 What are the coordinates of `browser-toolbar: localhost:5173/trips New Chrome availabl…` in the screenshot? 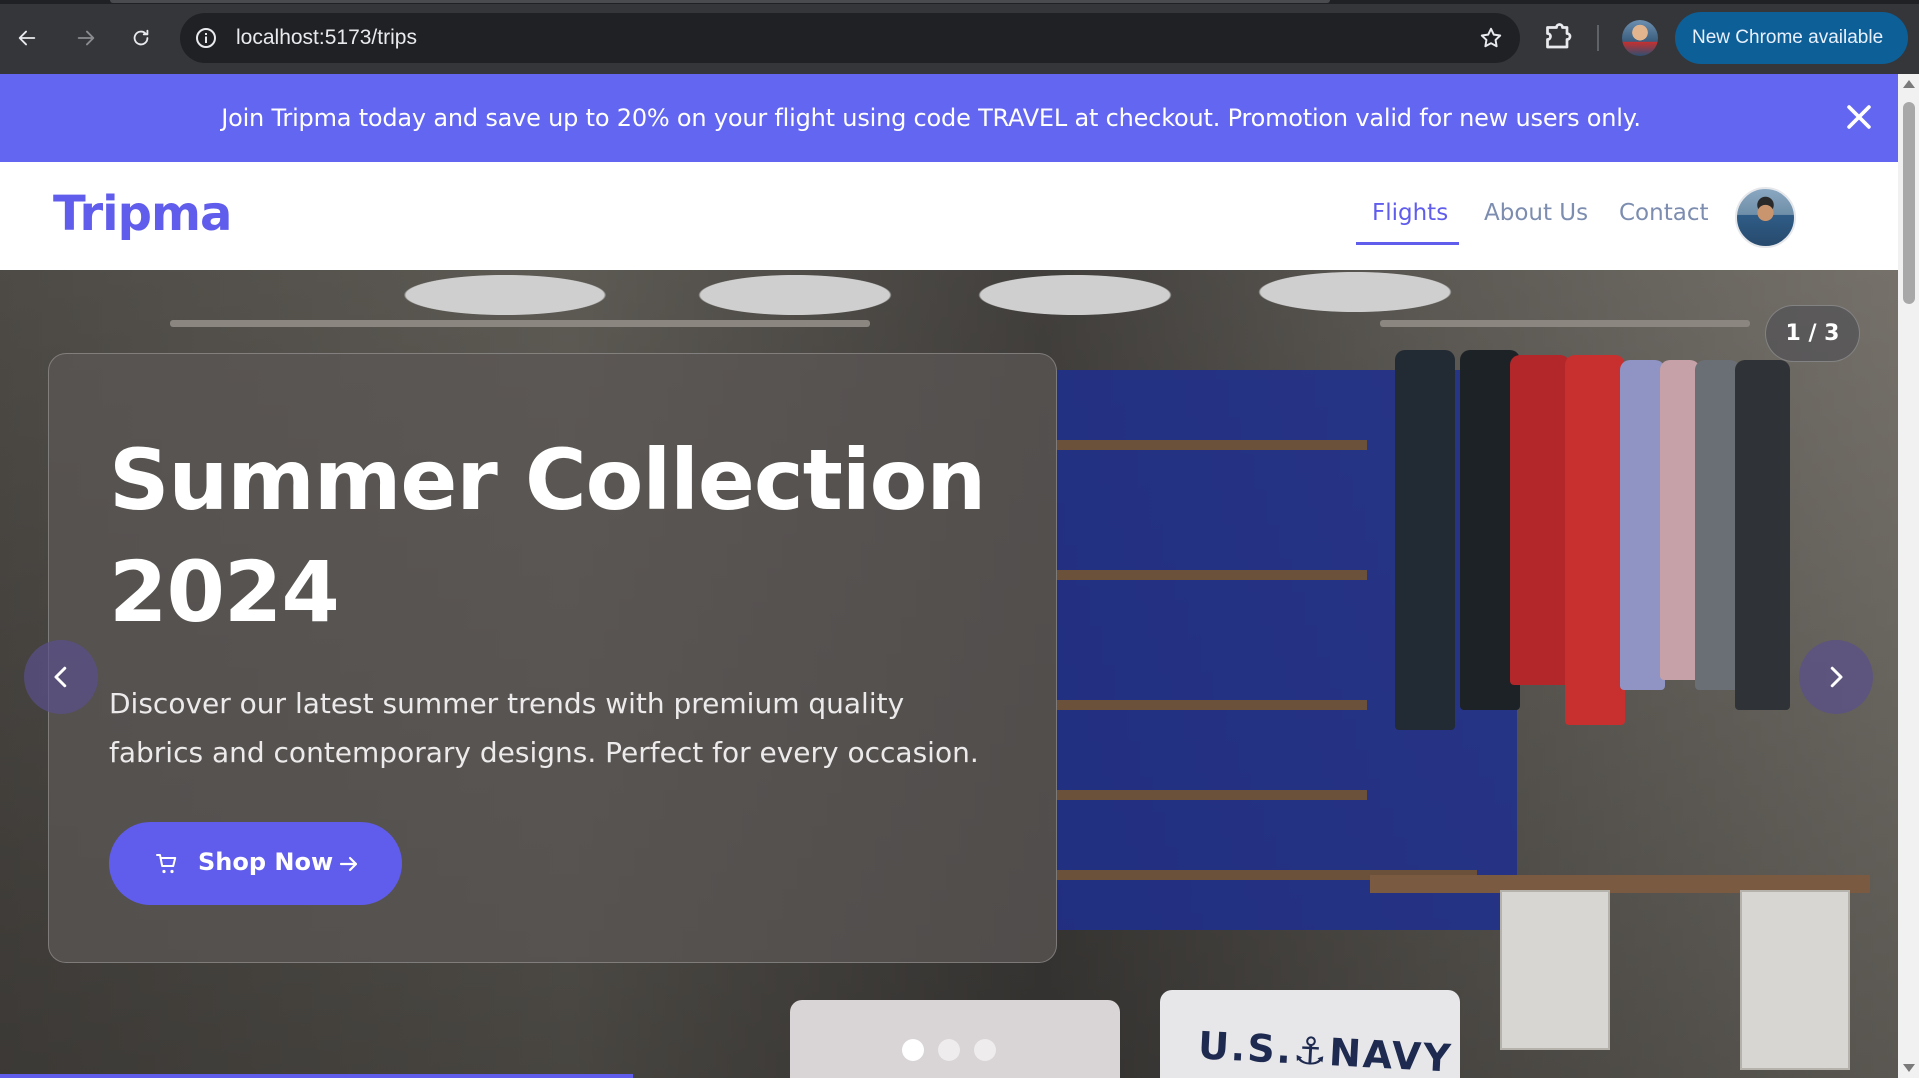 It's located at (959, 37).